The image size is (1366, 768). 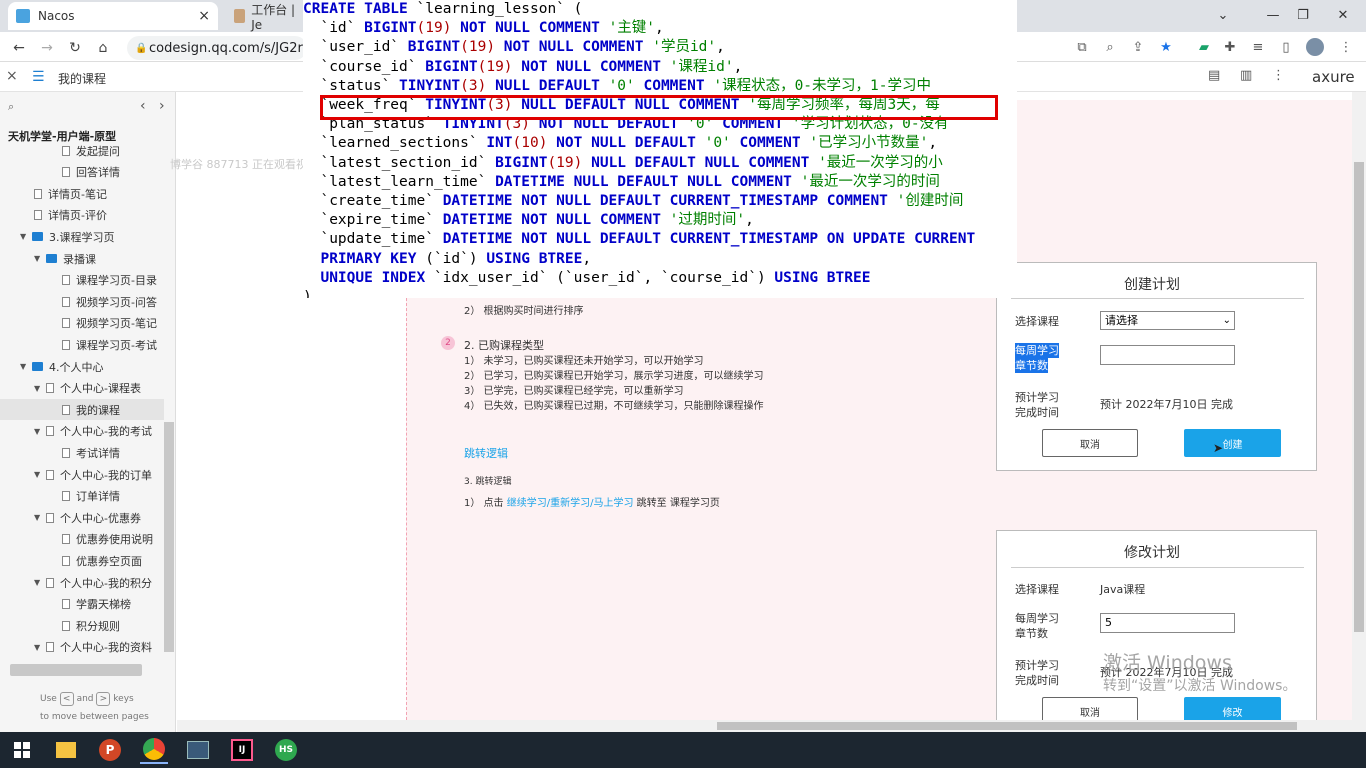 I want to click on close-window-button: ✕, so click(x=1343, y=15).